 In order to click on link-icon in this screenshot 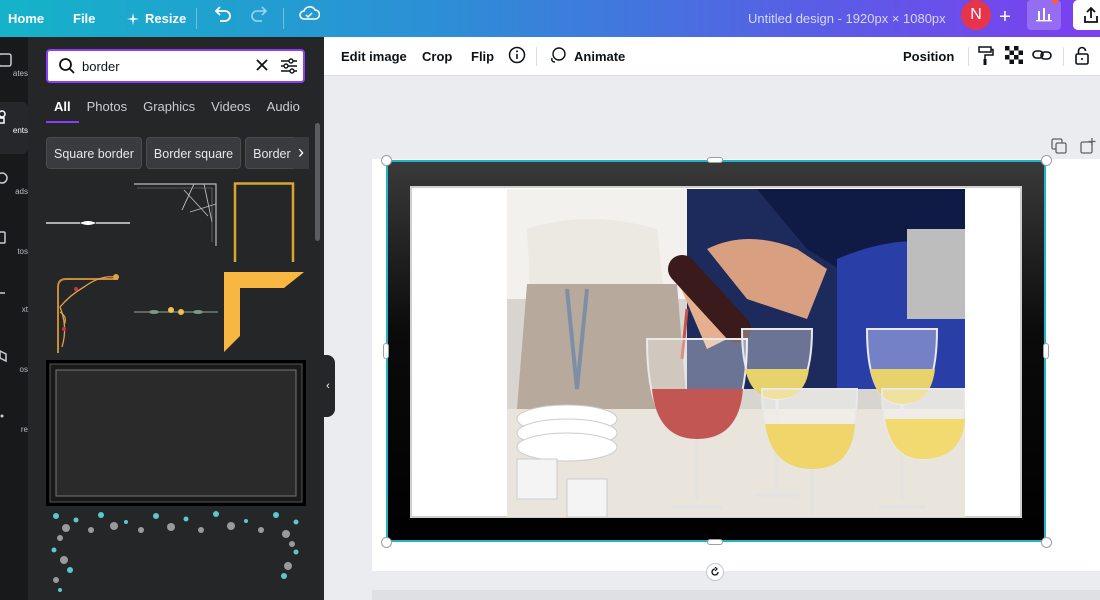, I will do `click(1042, 55)`.